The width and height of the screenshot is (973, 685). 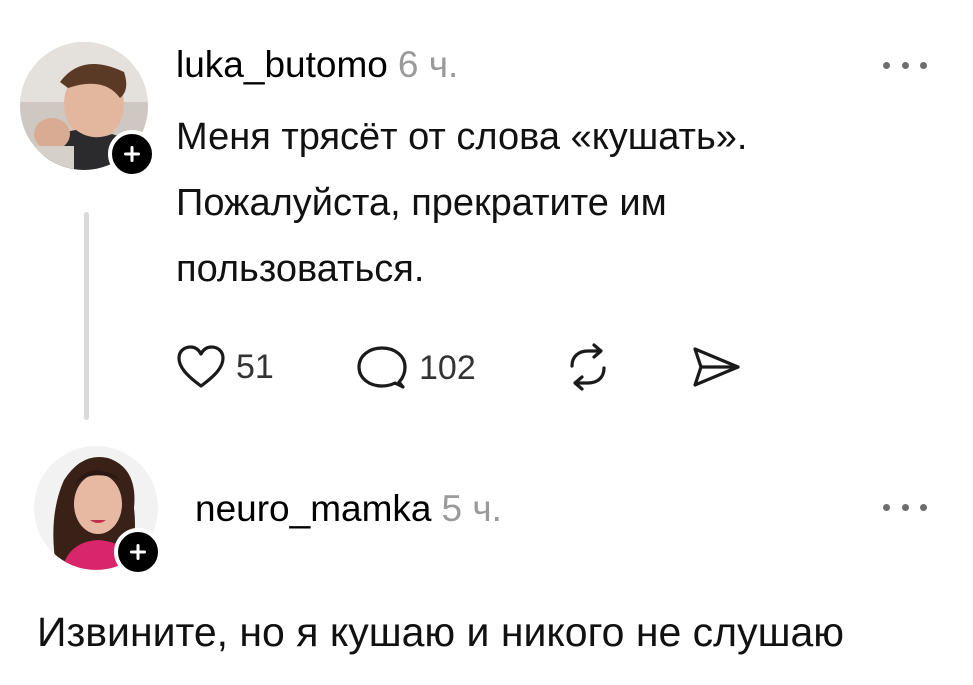 What do you see at coordinates (905, 65) in the screenshot?
I see `post-more-button` at bounding box center [905, 65].